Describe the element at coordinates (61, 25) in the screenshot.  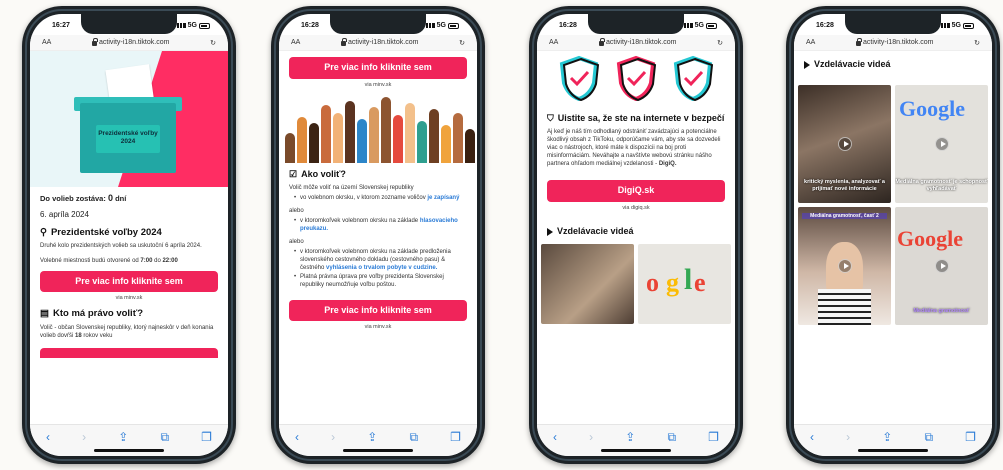
I see `status-time: 16:27` at that location.